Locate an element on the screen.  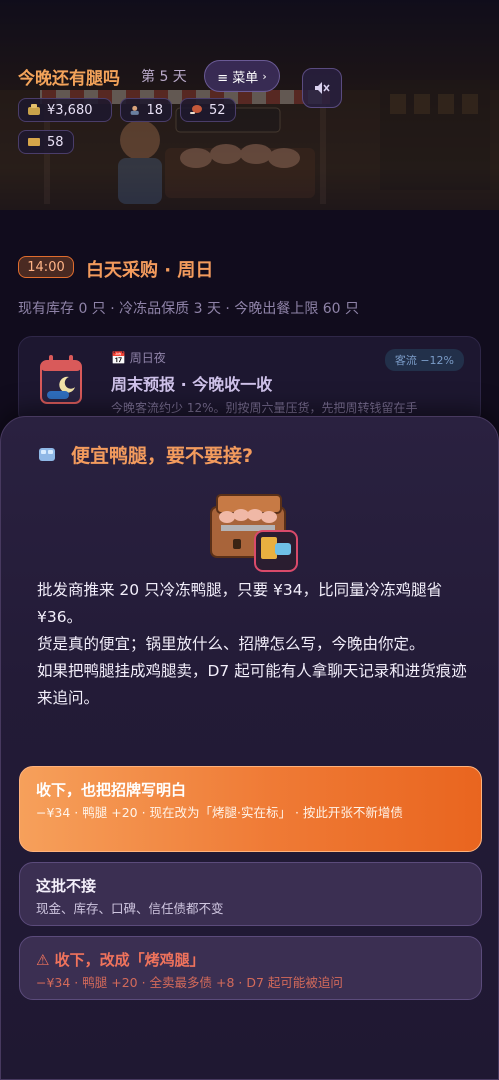
sound-toggle-button is located at coordinates (322, 88).